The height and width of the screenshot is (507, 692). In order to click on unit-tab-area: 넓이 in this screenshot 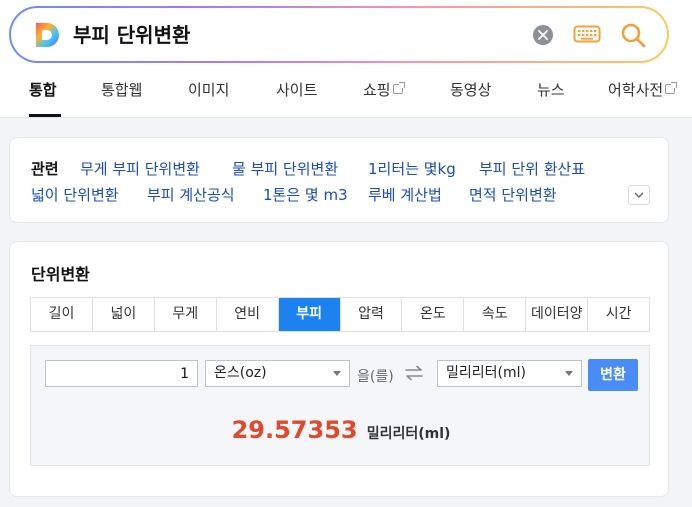, I will do `click(123, 314)`.